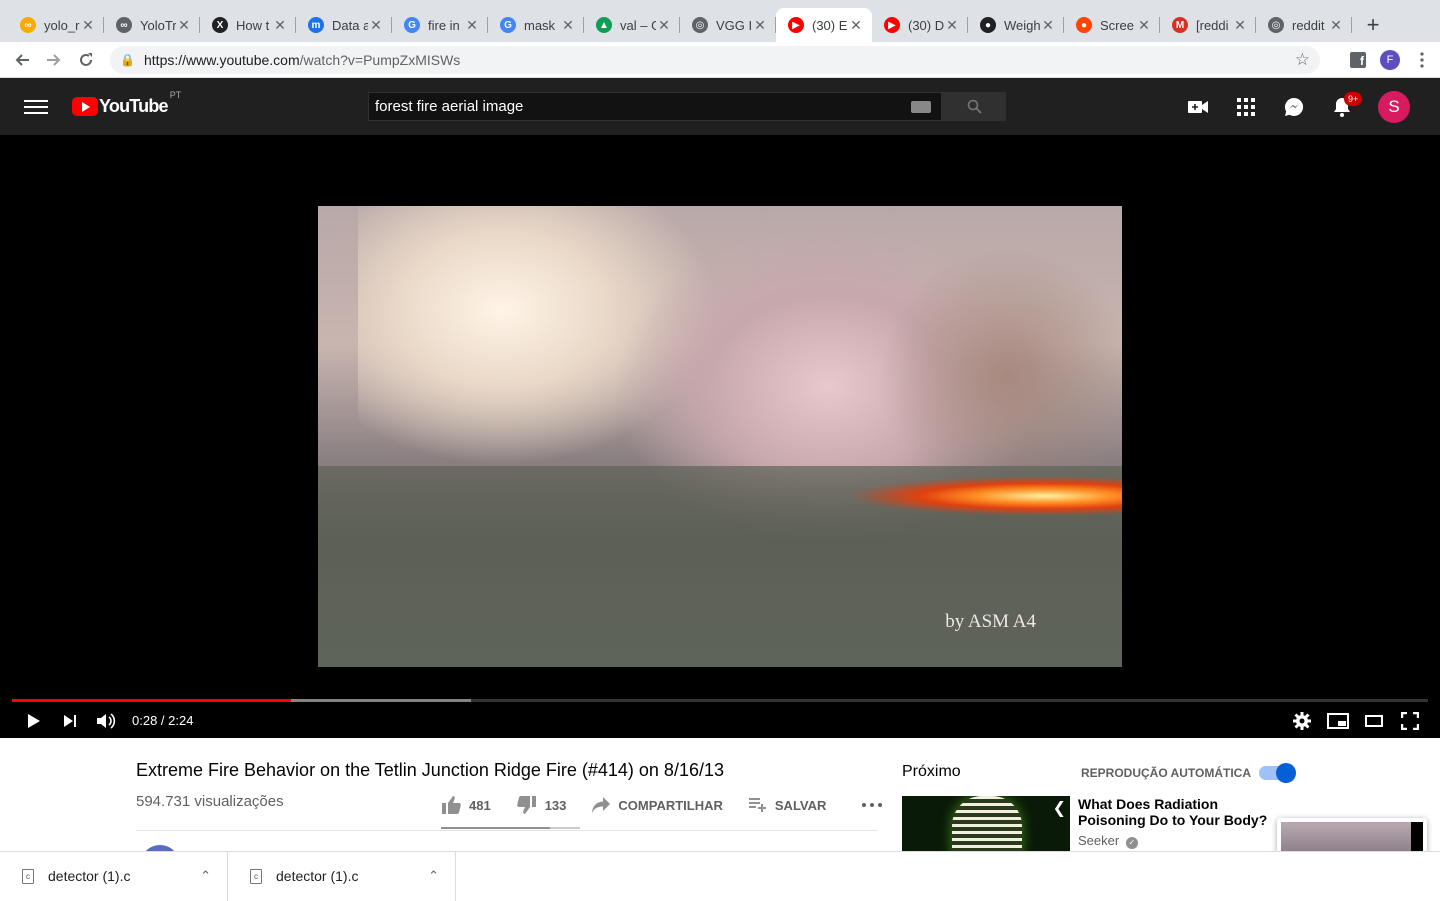 This screenshot has height=901, width=1440. Describe the element at coordinates (344, 25) in the screenshot. I see `browser-tab: m Data a ✕` at that location.